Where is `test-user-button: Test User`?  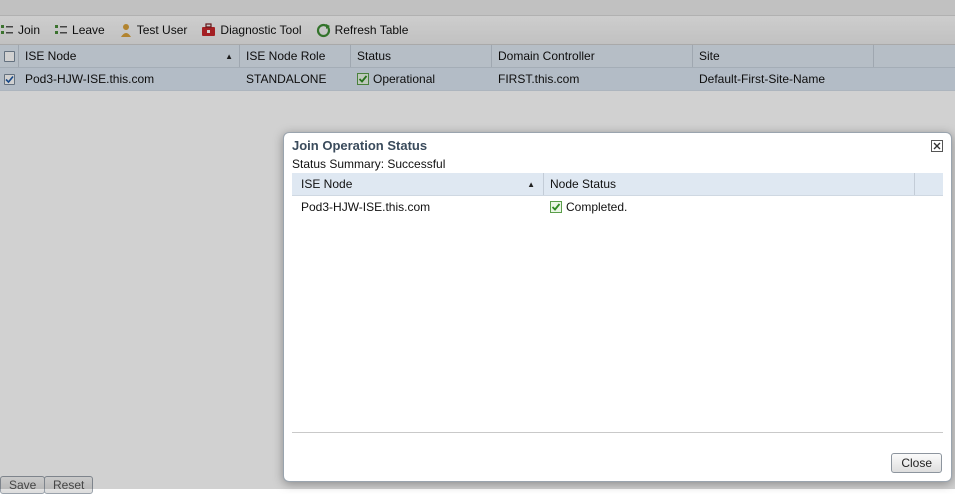
test-user-button: Test User is located at coordinates (156, 30).